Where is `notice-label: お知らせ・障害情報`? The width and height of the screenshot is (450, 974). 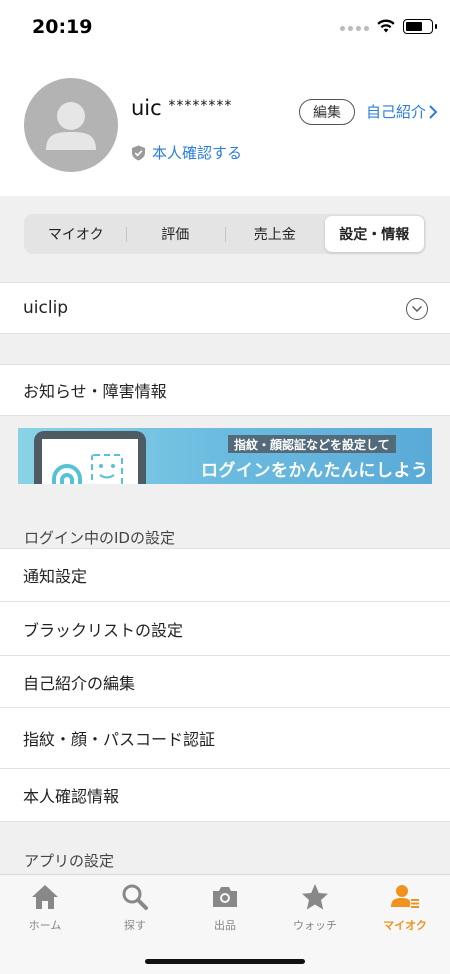
notice-label: お知らせ・障害情報 is located at coordinates (95, 391).